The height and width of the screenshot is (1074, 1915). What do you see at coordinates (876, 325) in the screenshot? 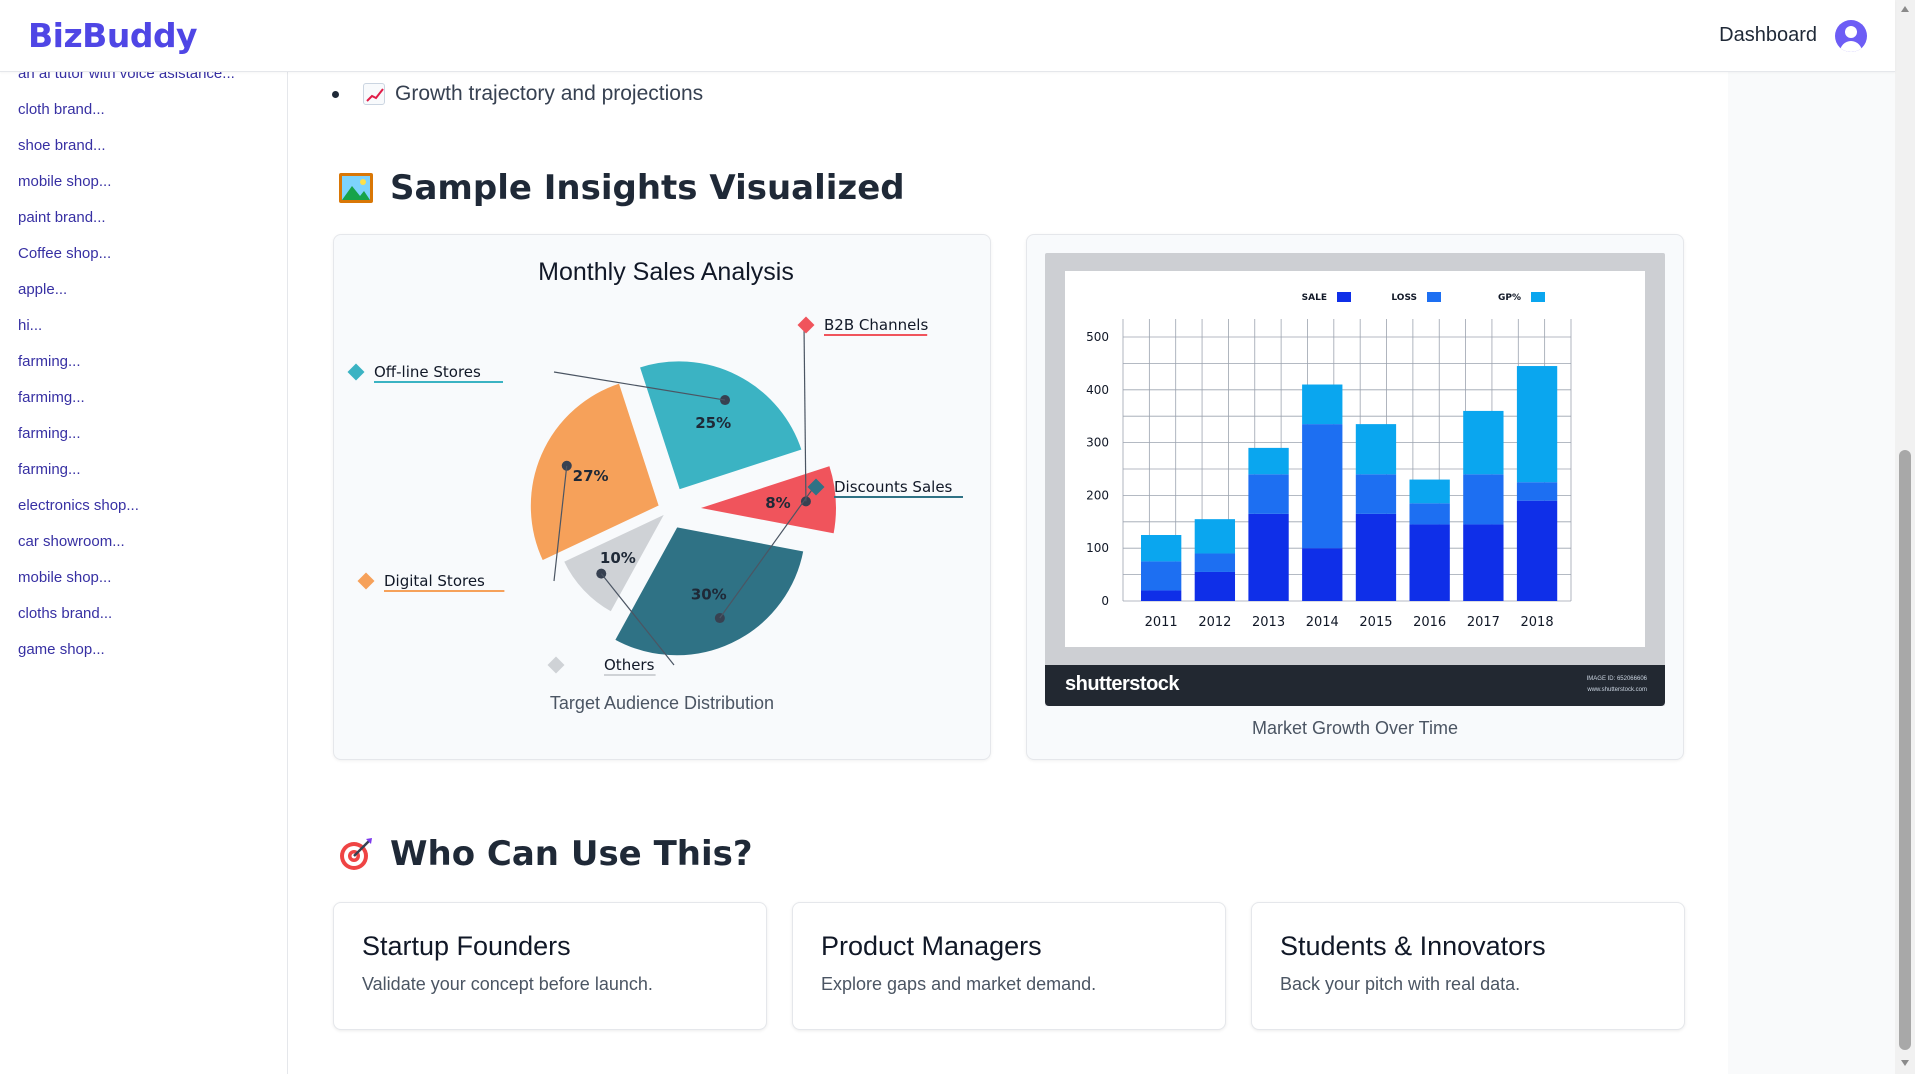
I see `callout-label: B2B Channels` at bounding box center [876, 325].